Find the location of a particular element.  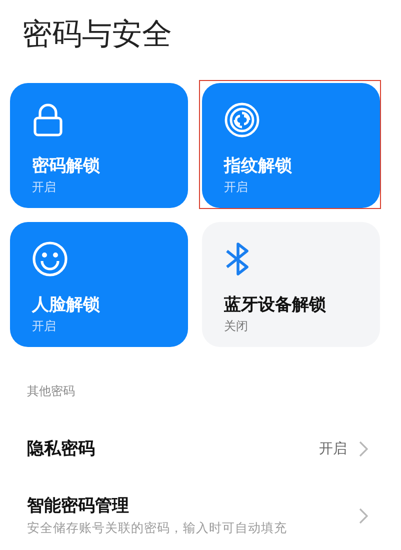

unlock-card: 蓝牙设备解锁 关闭 is located at coordinates (291, 284).